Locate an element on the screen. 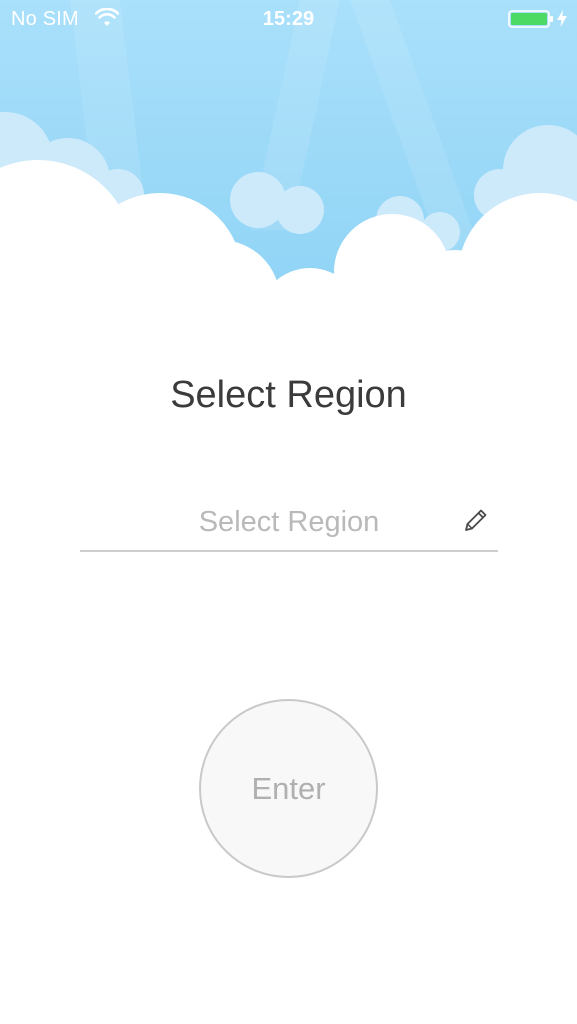  region-field is located at coordinates (289, 523).